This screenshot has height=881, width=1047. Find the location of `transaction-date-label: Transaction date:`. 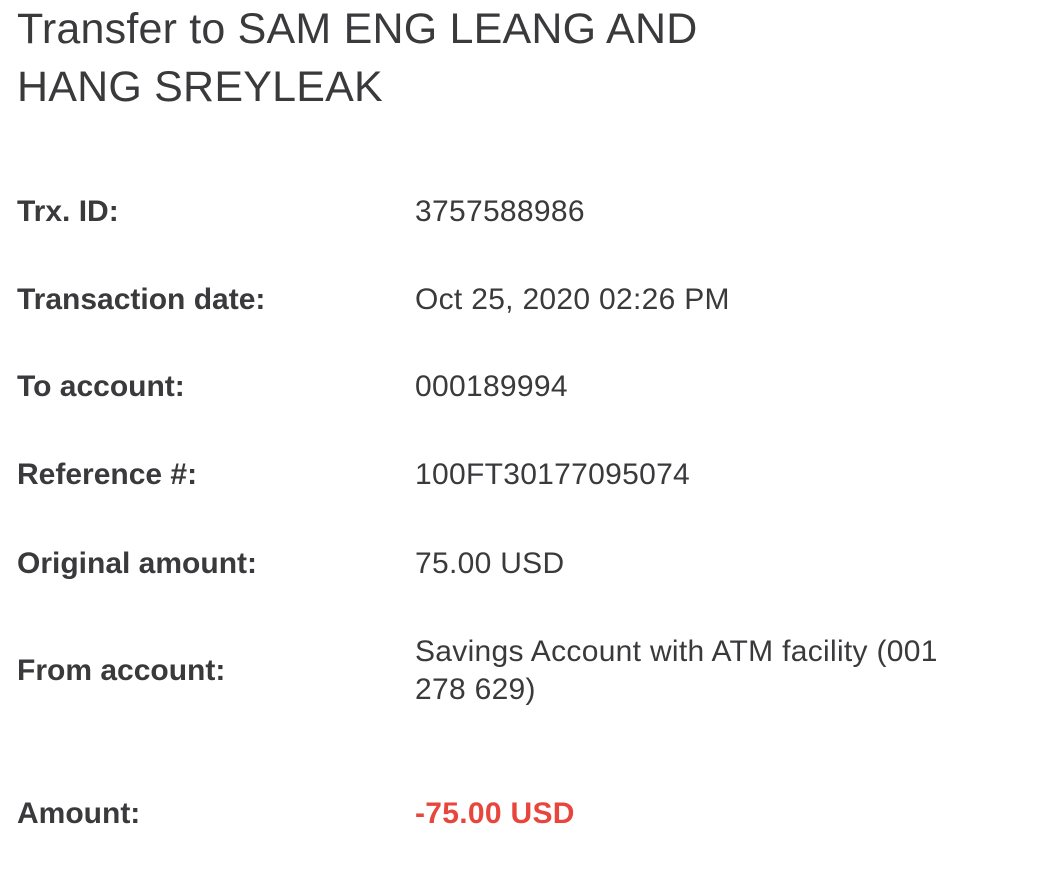

transaction-date-label: Transaction date: is located at coordinates (141, 299).